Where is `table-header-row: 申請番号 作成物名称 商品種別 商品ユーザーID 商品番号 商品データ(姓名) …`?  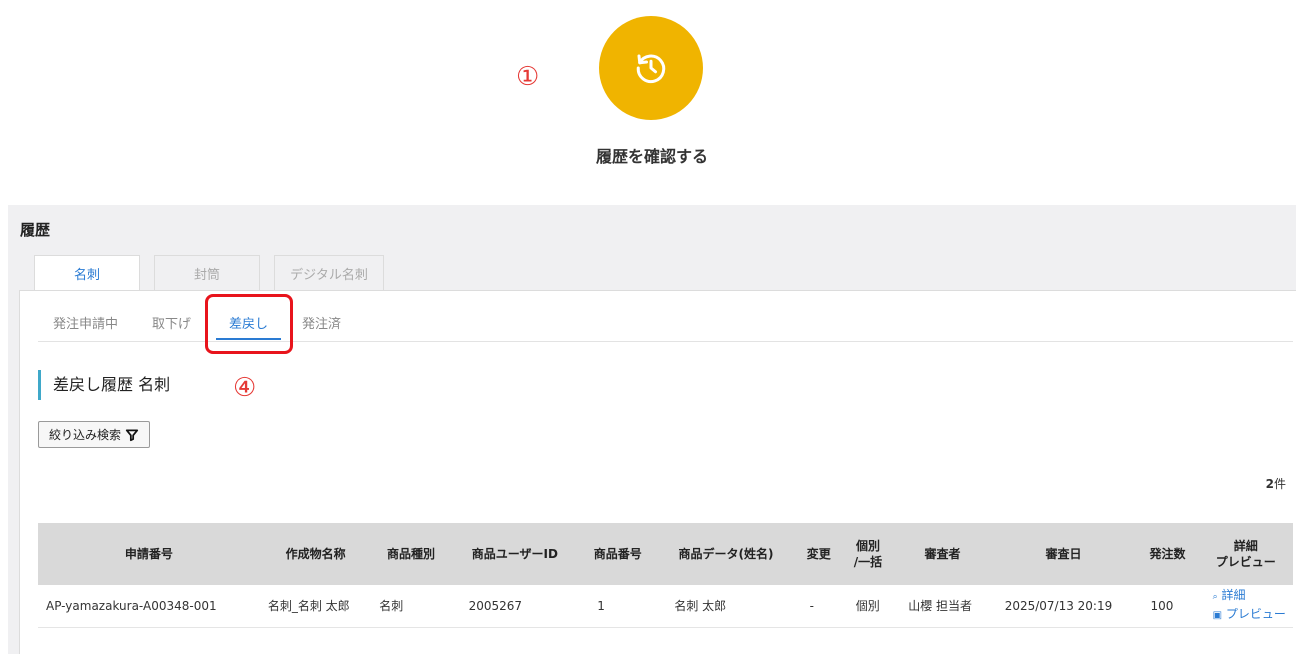
table-header-row: 申請番号 作成物名称 商品種別 商品ユーザーID 商品番号 商品データ(姓名) … is located at coordinates (665, 554).